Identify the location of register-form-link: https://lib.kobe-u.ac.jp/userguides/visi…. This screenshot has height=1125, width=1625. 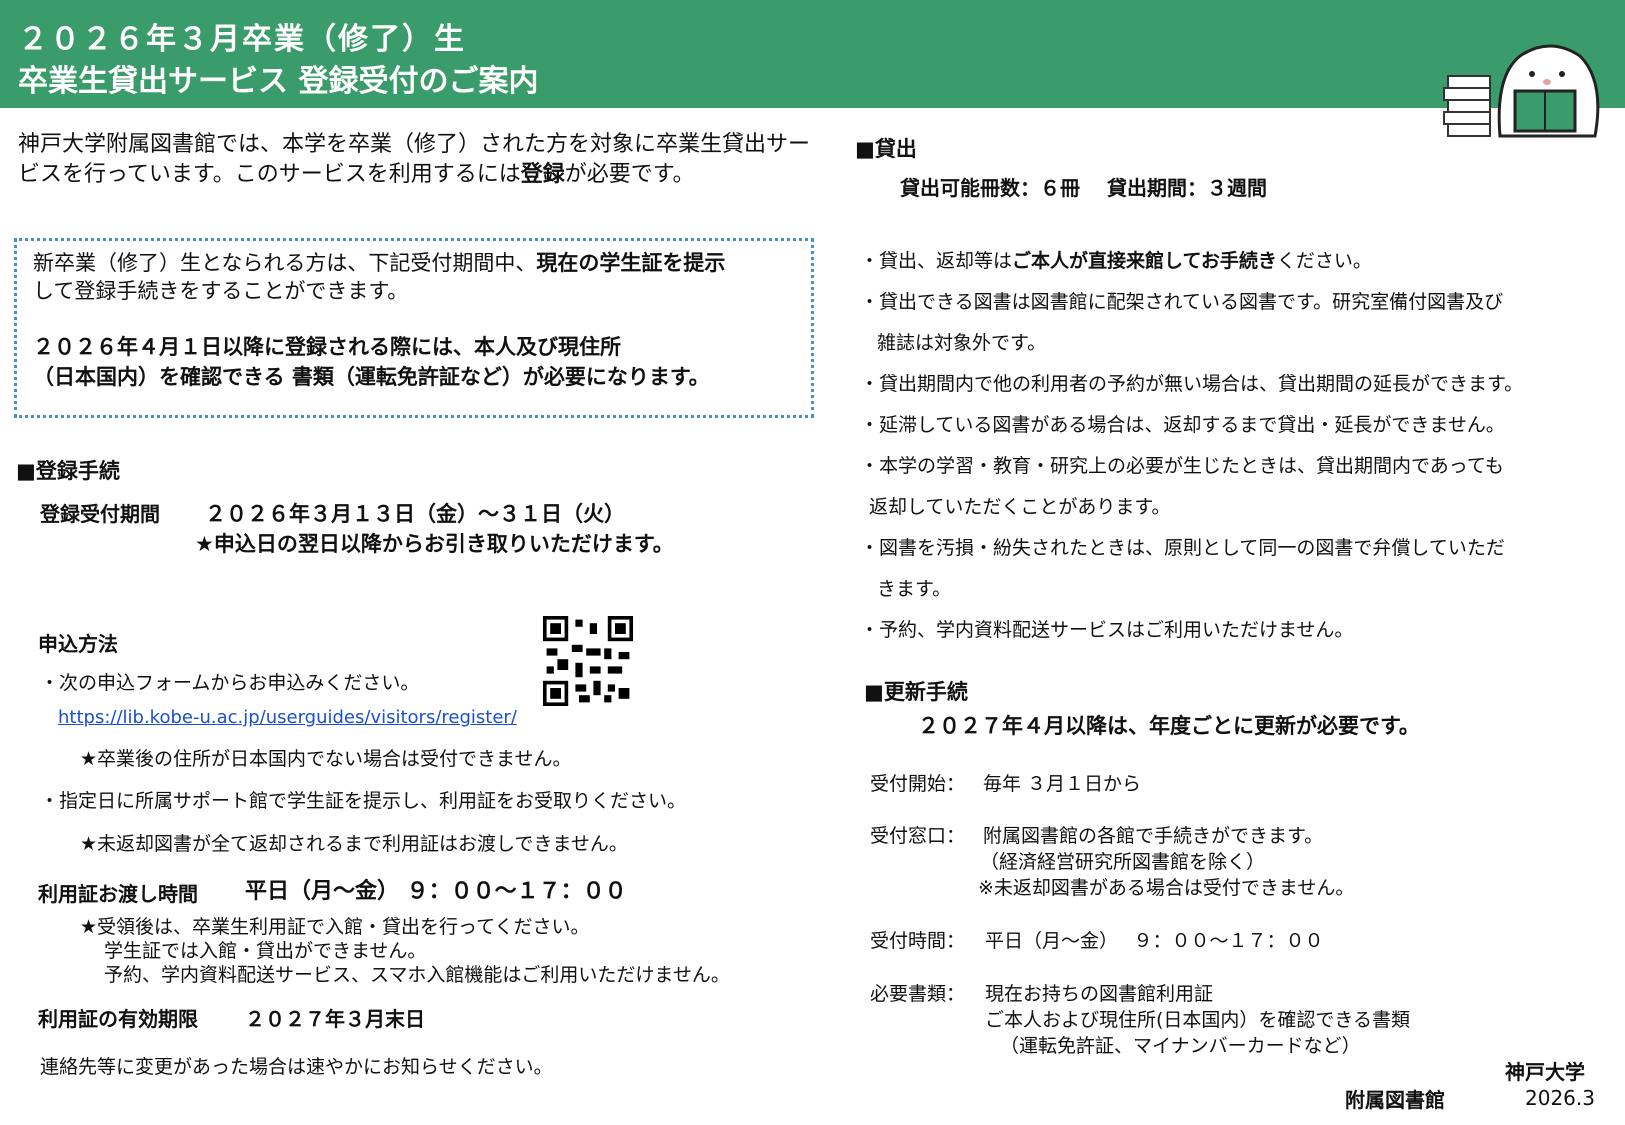
(287, 717).